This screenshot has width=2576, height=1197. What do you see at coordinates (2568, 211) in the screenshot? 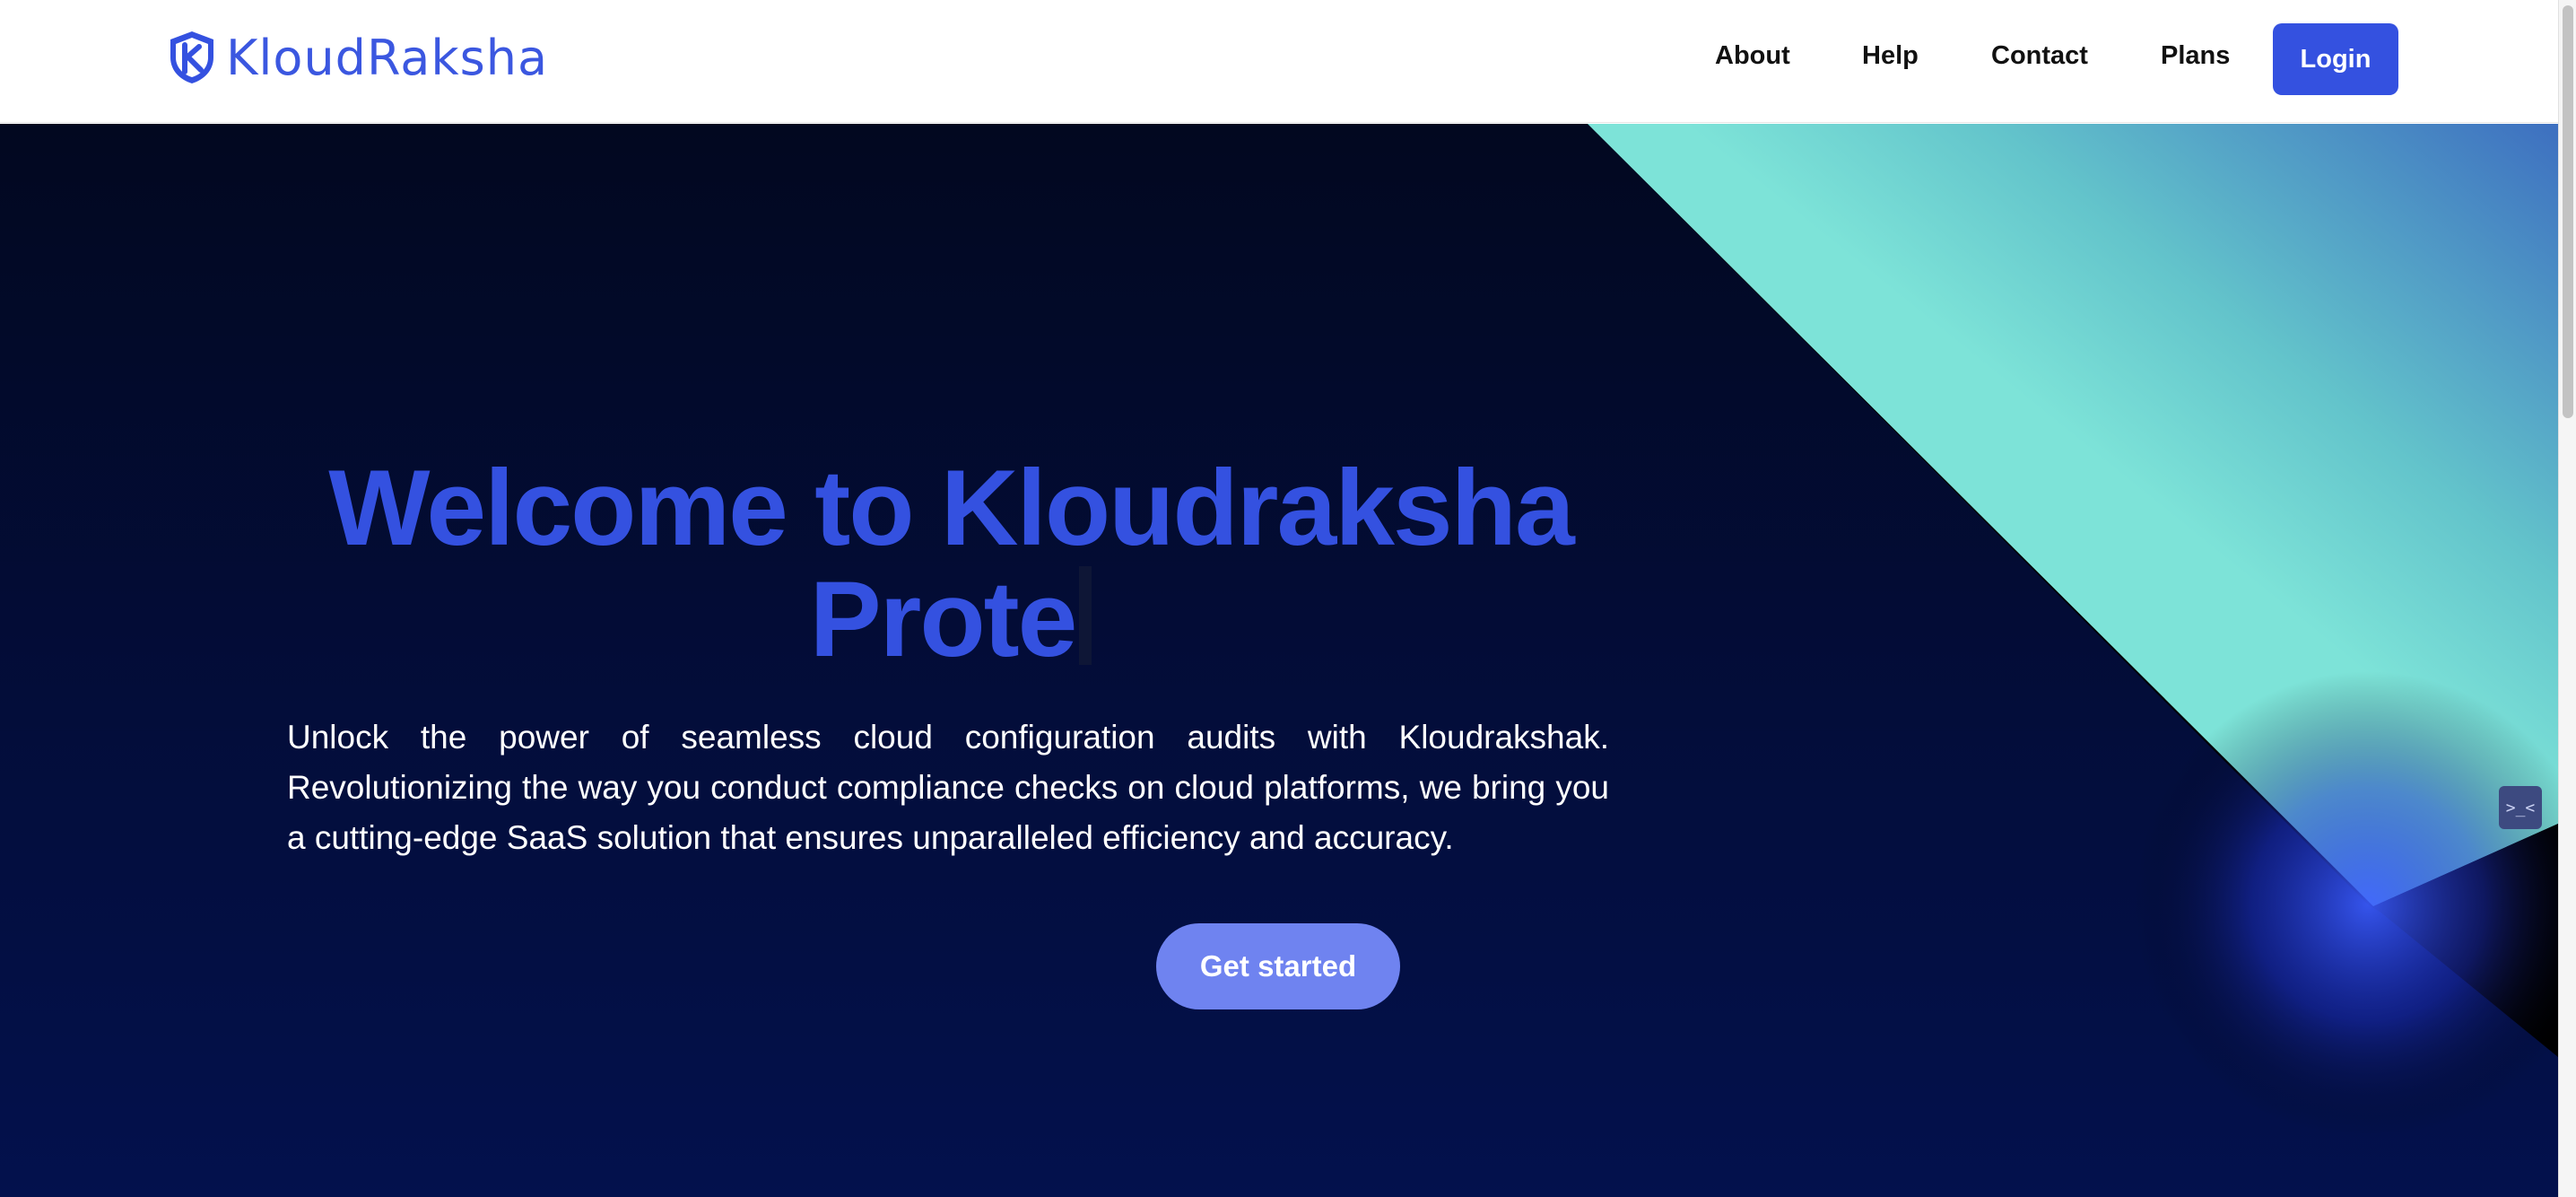
I see `scrollbar-thumb` at bounding box center [2568, 211].